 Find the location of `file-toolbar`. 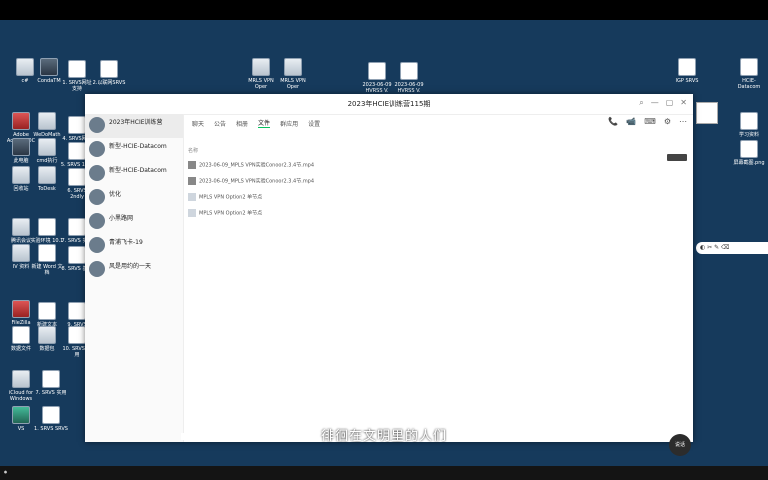

file-toolbar is located at coordinates (438, 146).